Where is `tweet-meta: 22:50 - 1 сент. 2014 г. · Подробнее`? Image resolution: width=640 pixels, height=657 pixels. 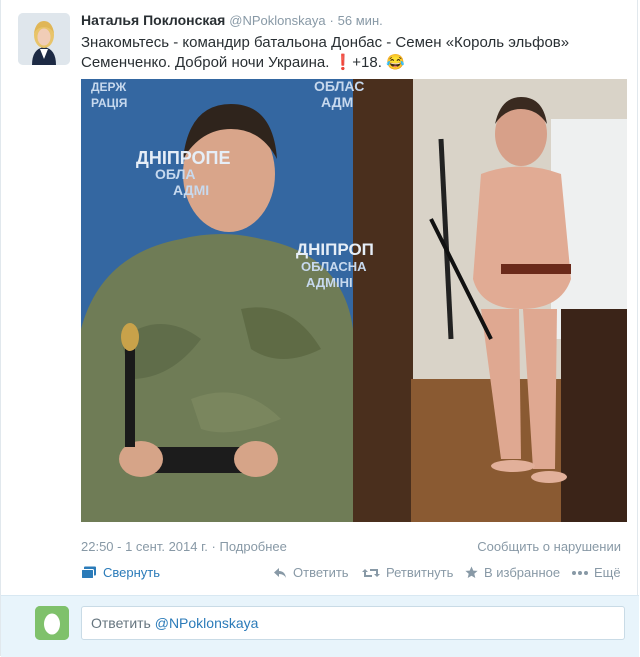 tweet-meta: 22:50 - 1 сент. 2014 г. · Подробнее is located at coordinates (184, 546).